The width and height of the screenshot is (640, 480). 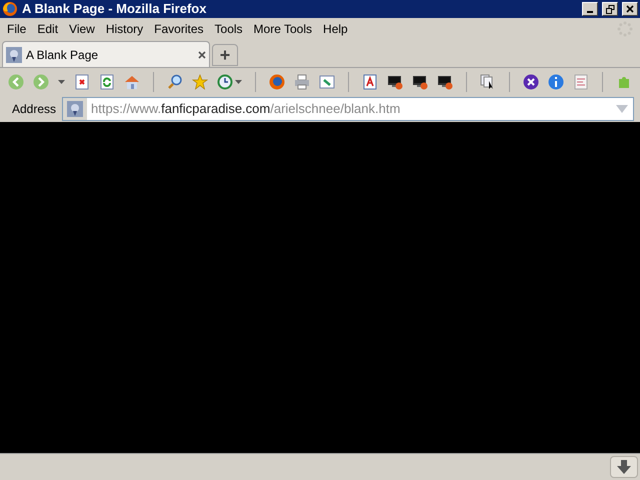 What do you see at coordinates (225, 82) in the screenshot?
I see `history-icon` at bounding box center [225, 82].